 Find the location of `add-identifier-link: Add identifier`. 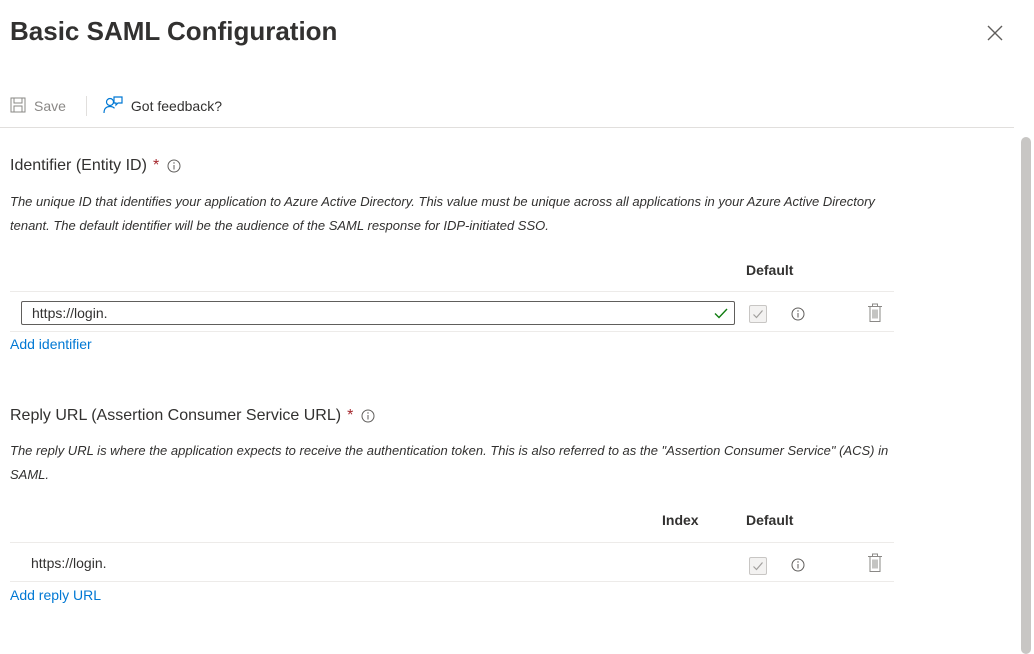

add-identifier-link: Add identifier is located at coordinates (51, 344).